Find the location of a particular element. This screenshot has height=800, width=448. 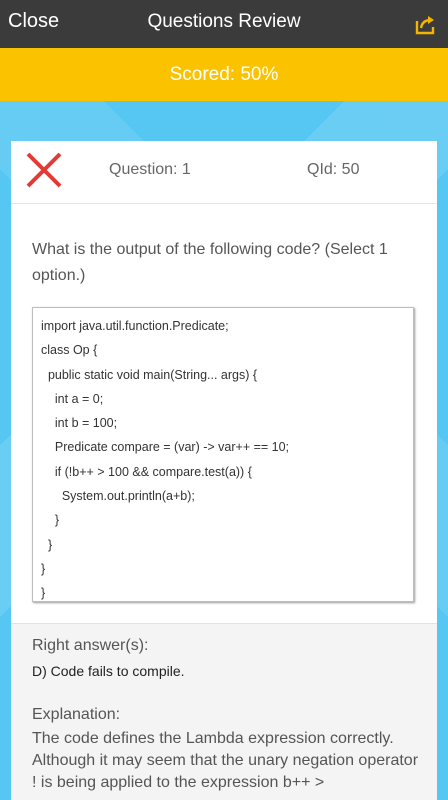

score-banner: Scored: 50% is located at coordinates (224, 74).